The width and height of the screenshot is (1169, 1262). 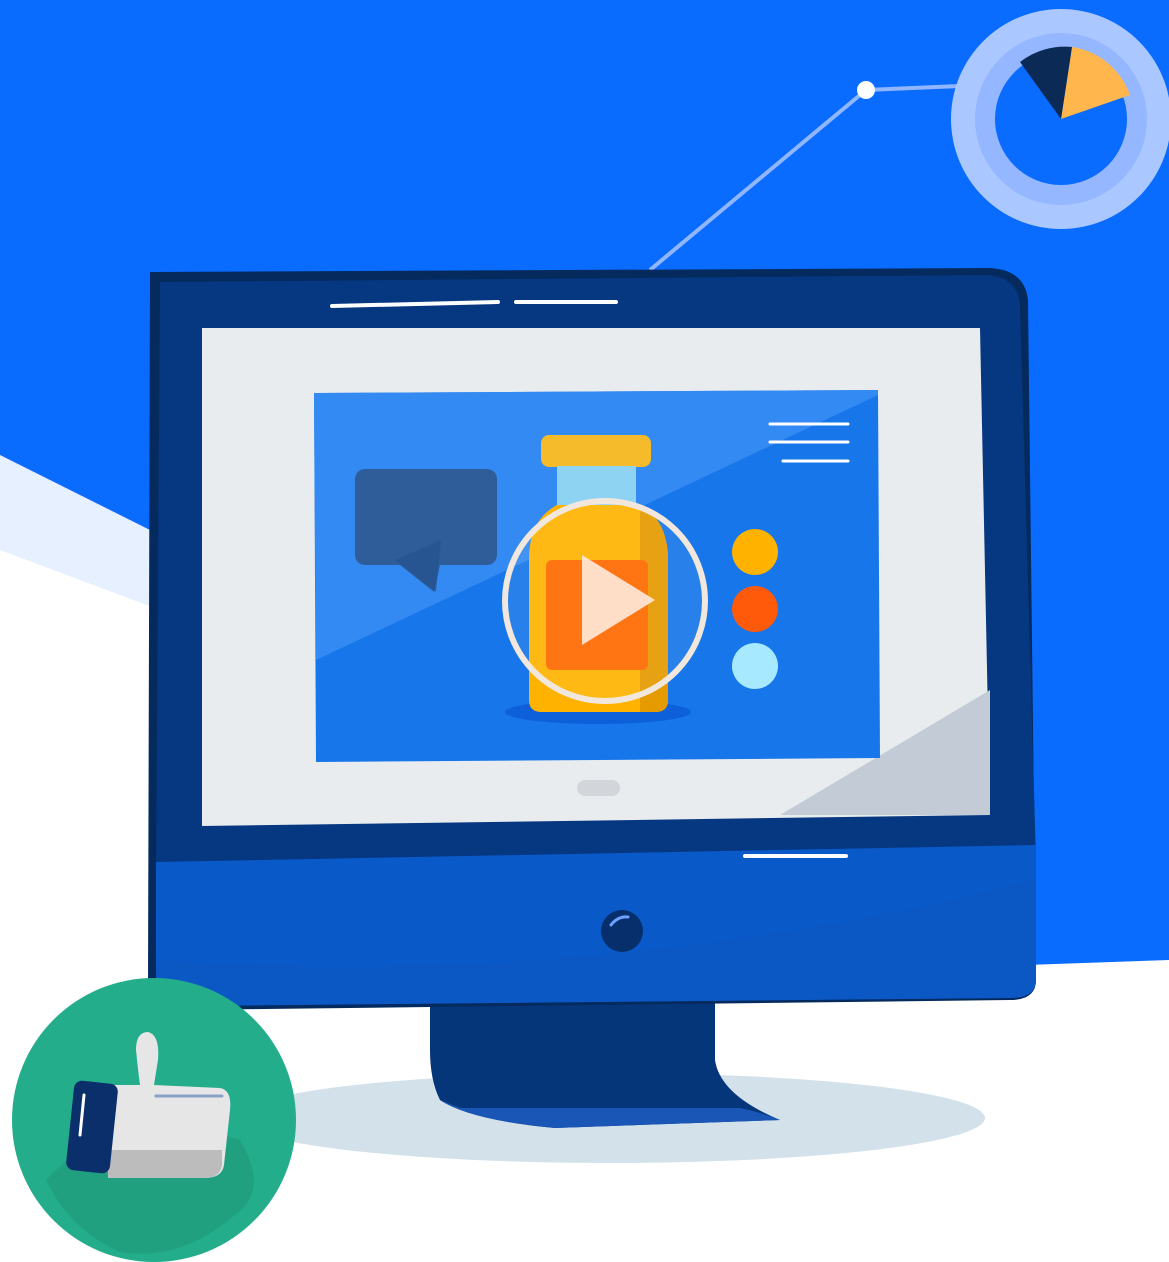 I want to click on dot-yellow, so click(x=755, y=552).